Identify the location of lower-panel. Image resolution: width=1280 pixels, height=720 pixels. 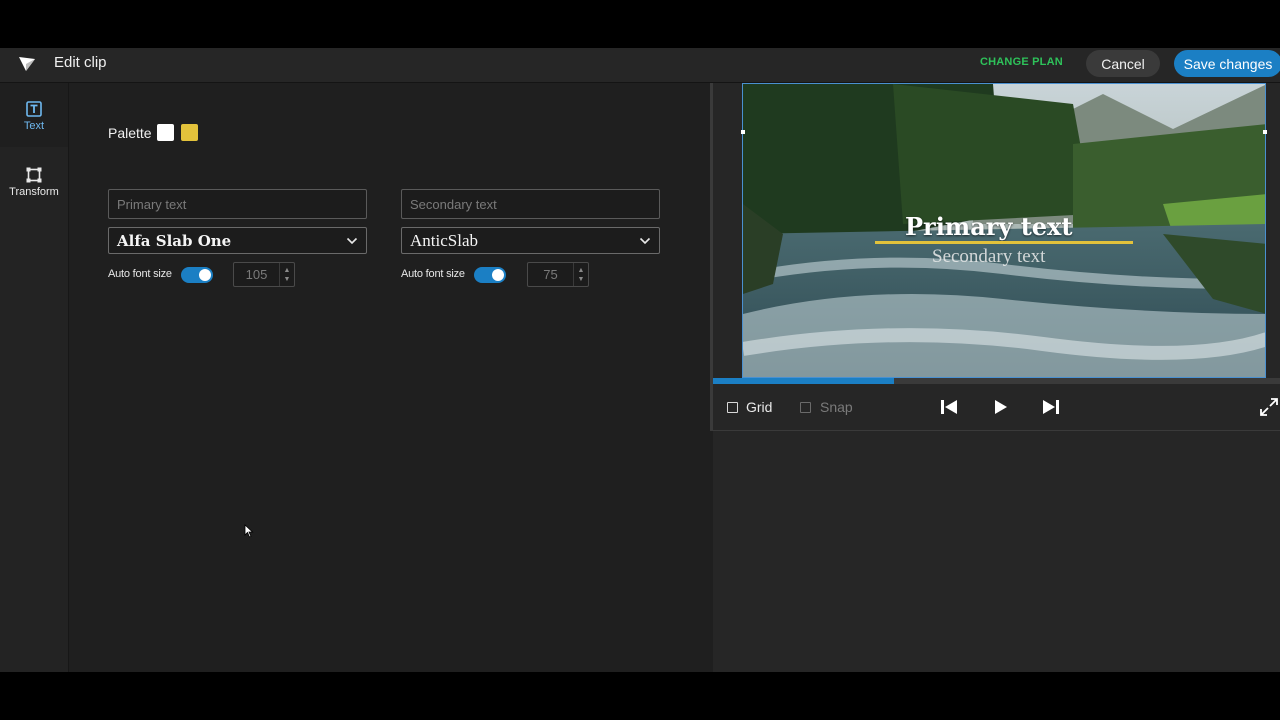
(996, 527).